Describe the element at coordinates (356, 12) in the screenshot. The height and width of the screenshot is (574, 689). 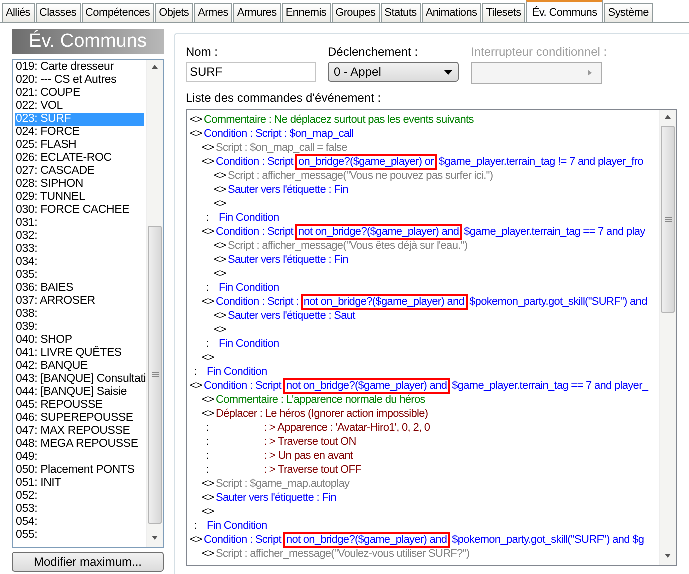
I see `tab: Groupes` at that location.